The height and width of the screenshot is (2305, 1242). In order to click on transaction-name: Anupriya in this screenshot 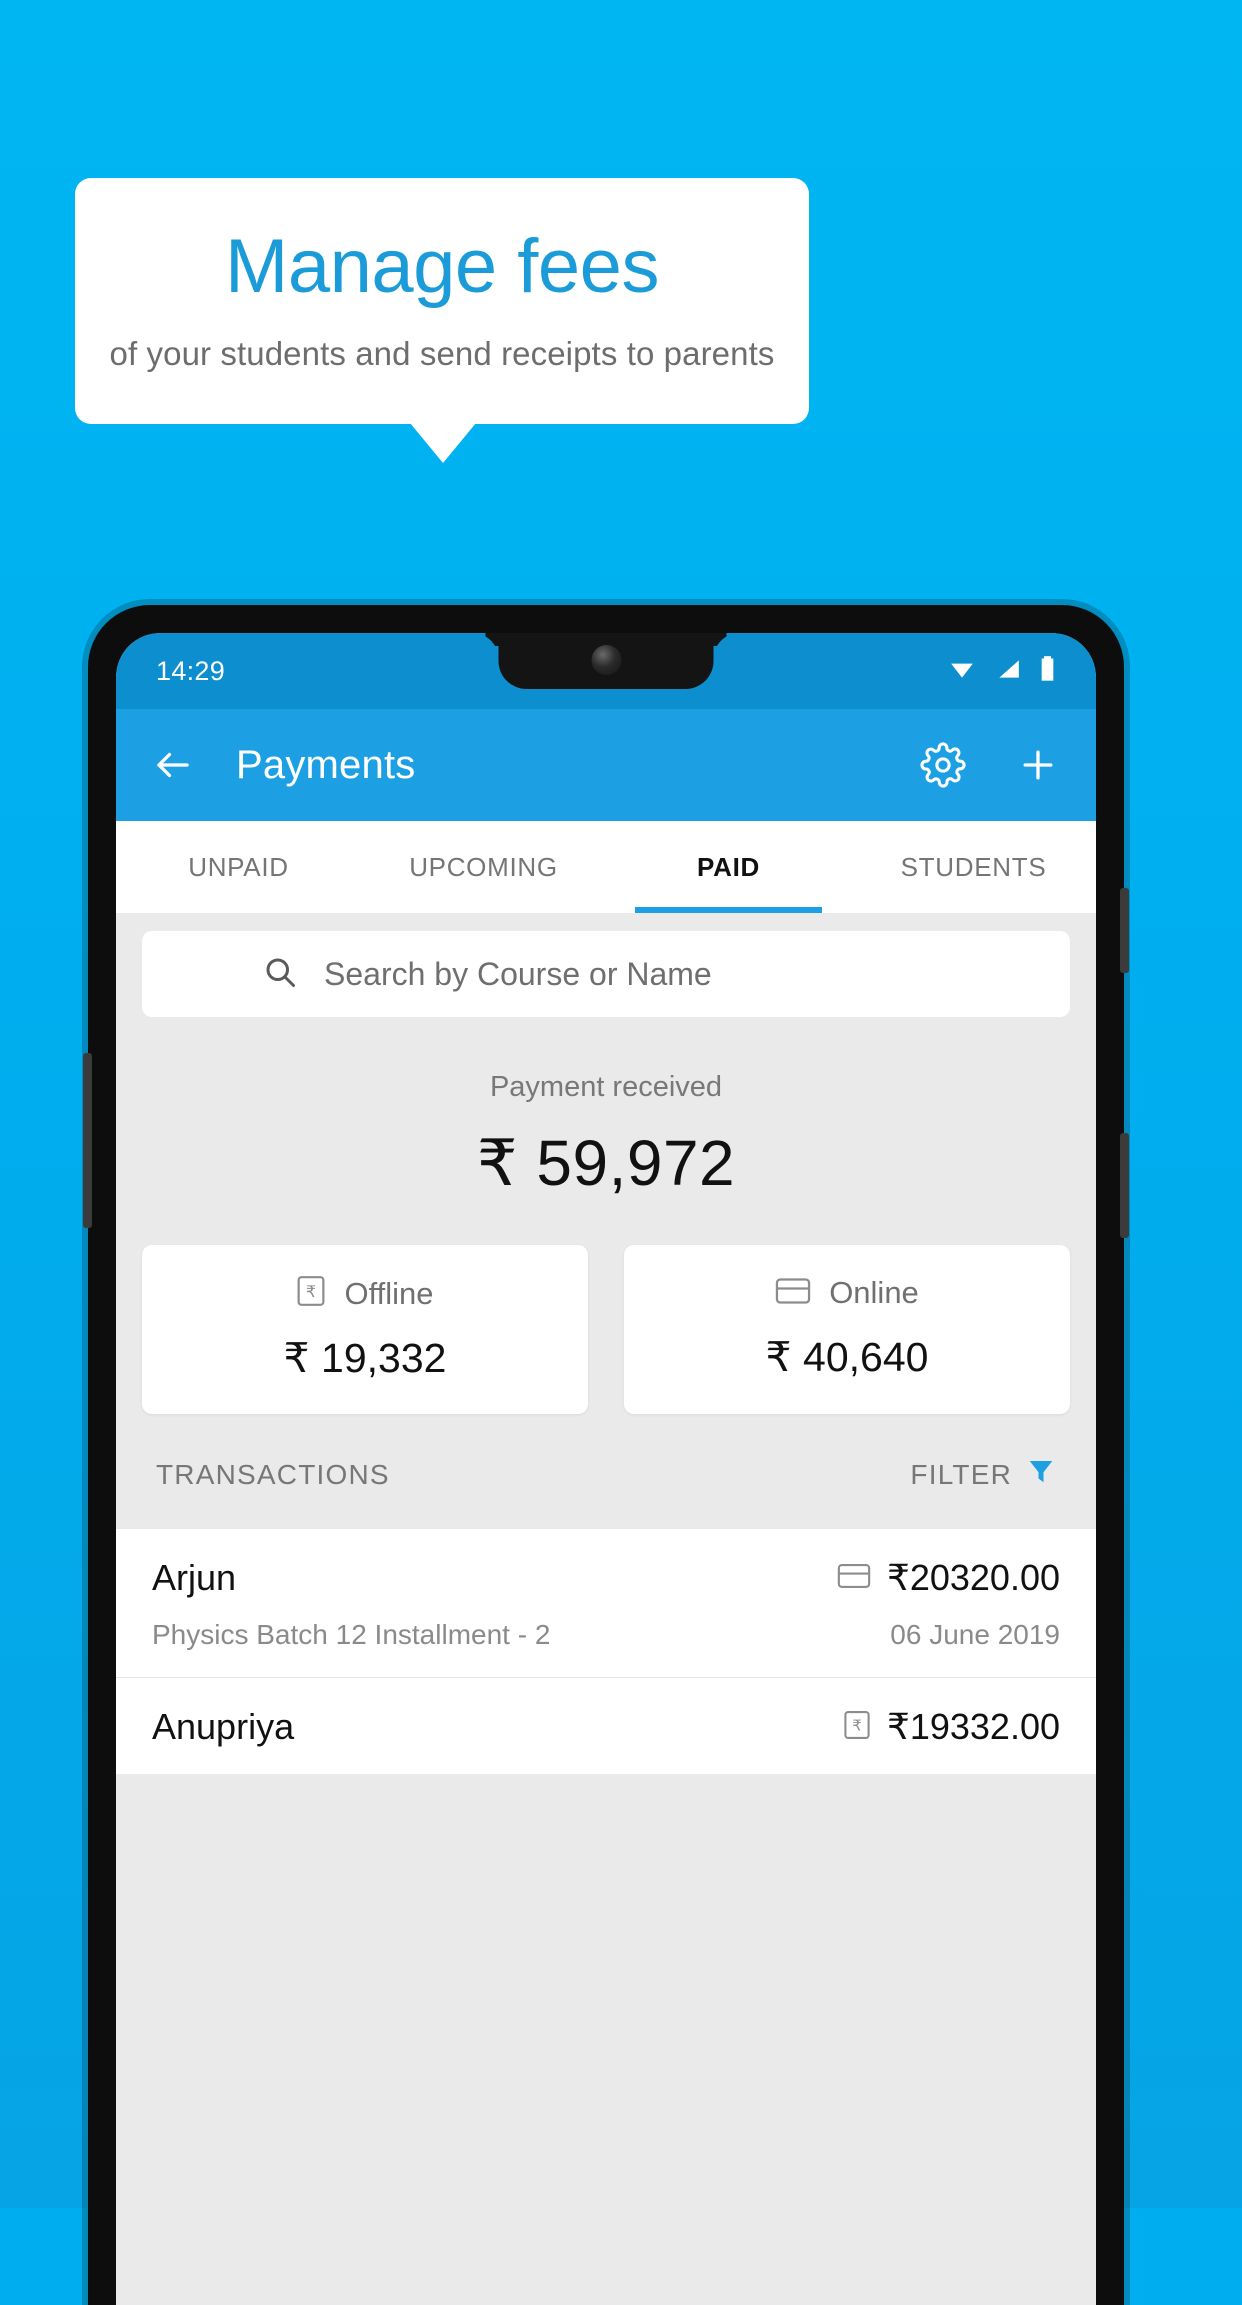, I will do `click(223, 1726)`.